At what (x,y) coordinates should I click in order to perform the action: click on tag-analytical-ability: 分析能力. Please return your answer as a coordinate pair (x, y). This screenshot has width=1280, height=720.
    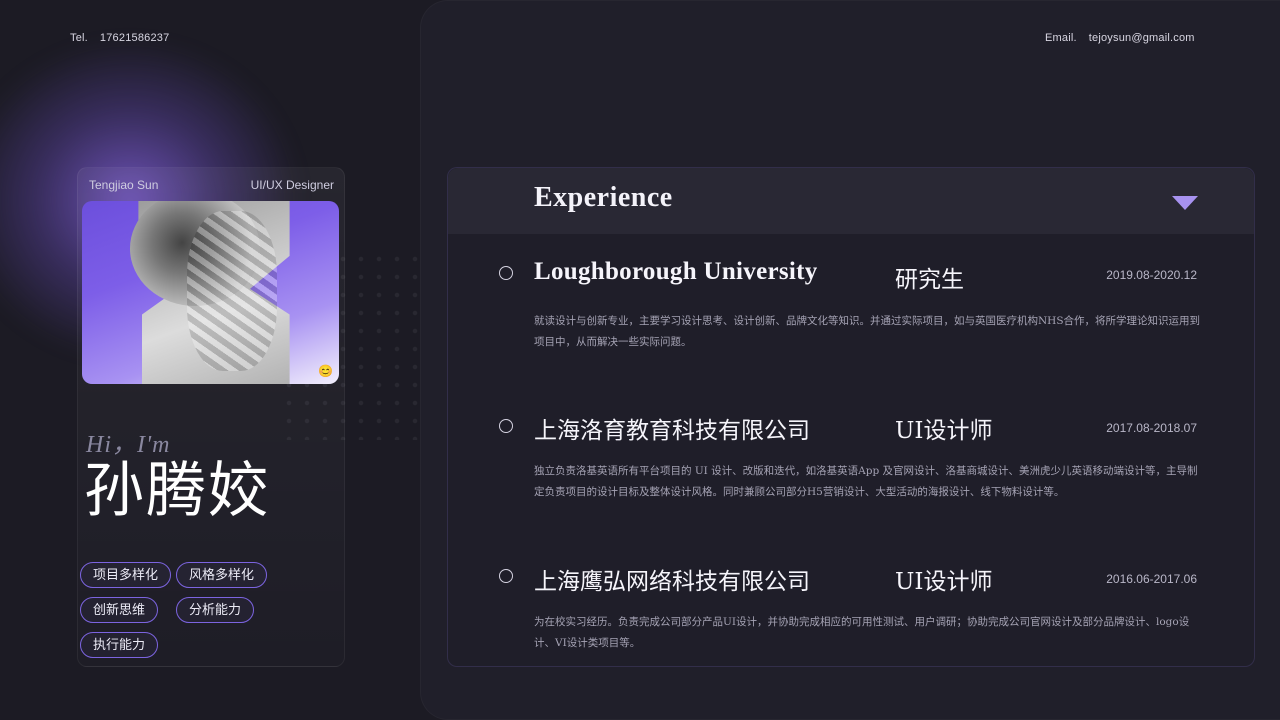
    Looking at the image, I should click on (215, 610).